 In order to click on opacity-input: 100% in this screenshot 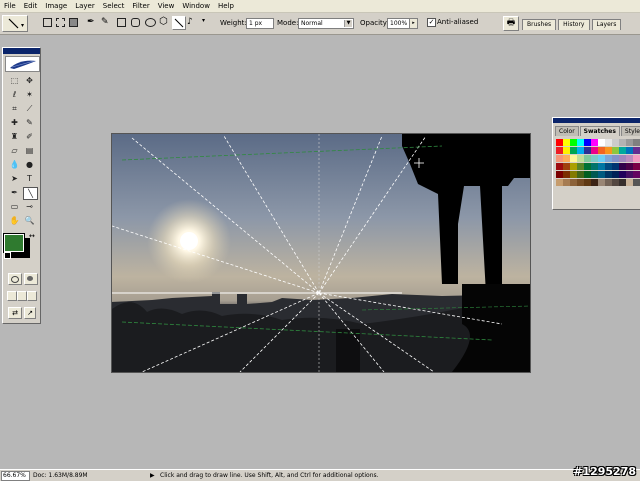, I will do `click(399, 23)`.